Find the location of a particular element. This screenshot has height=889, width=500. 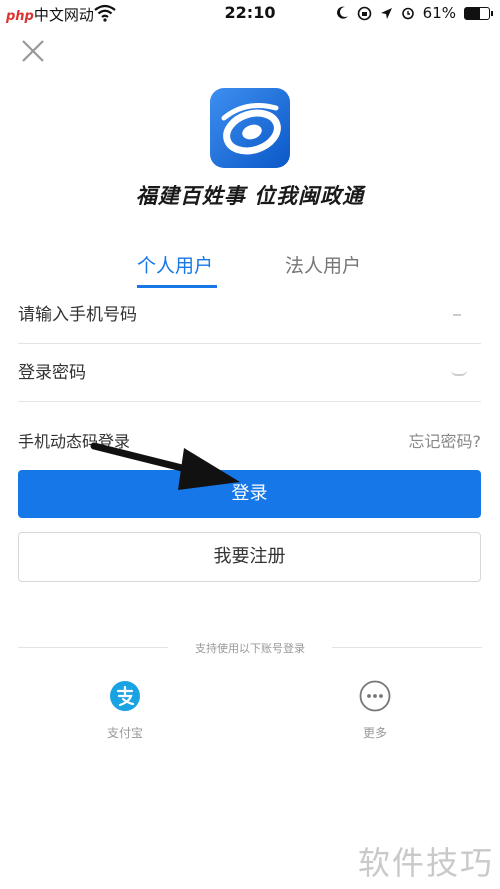

more-login-option: 更多 is located at coordinates (375, 710).